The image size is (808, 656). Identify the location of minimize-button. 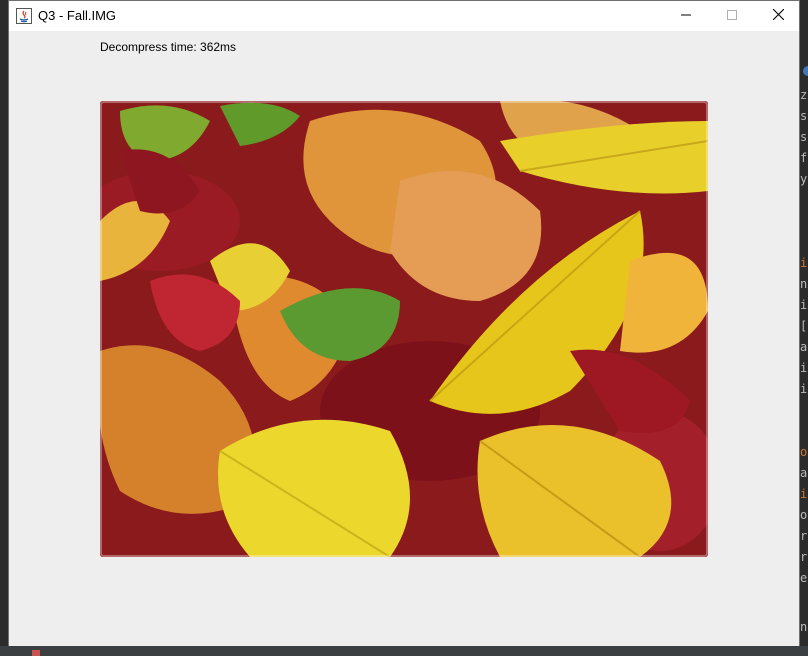
(686, 16).